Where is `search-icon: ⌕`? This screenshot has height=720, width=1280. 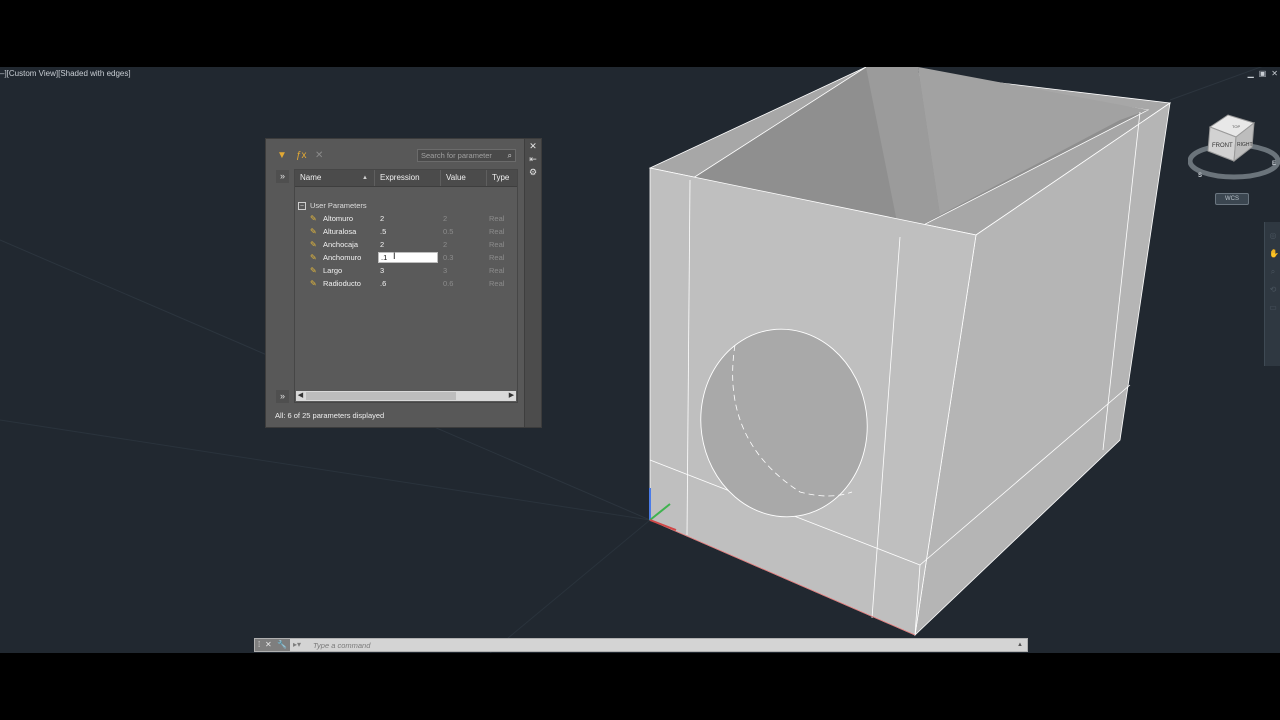
search-icon: ⌕ is located at coordinates (510, 156).